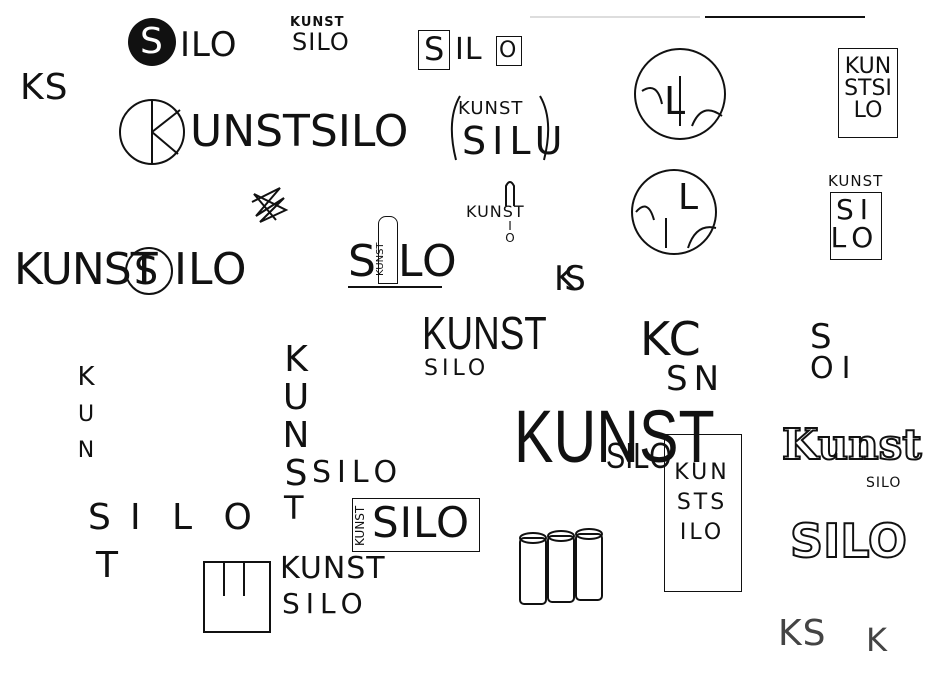 The image size is (934, 686). I want to click on kunstsilo-box-1-row1: KUN, so click(868, 66).